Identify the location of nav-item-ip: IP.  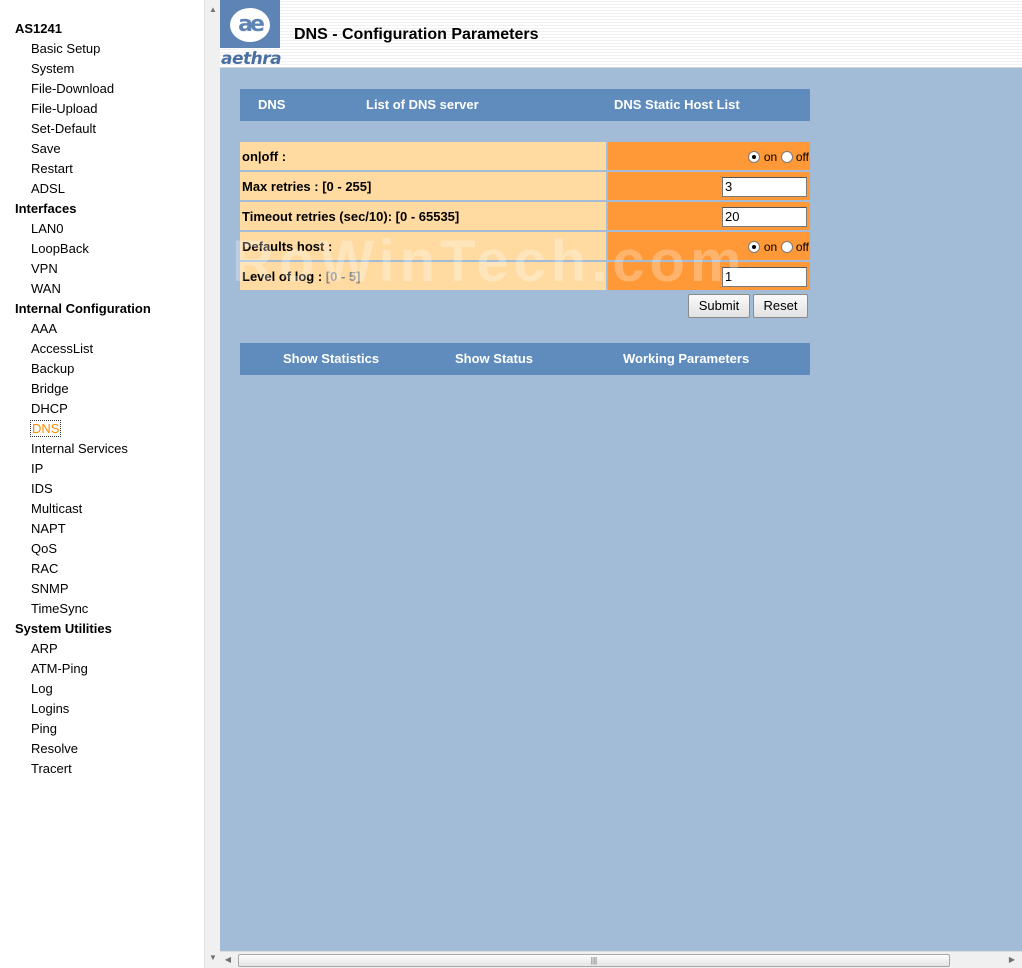
(102, 469).